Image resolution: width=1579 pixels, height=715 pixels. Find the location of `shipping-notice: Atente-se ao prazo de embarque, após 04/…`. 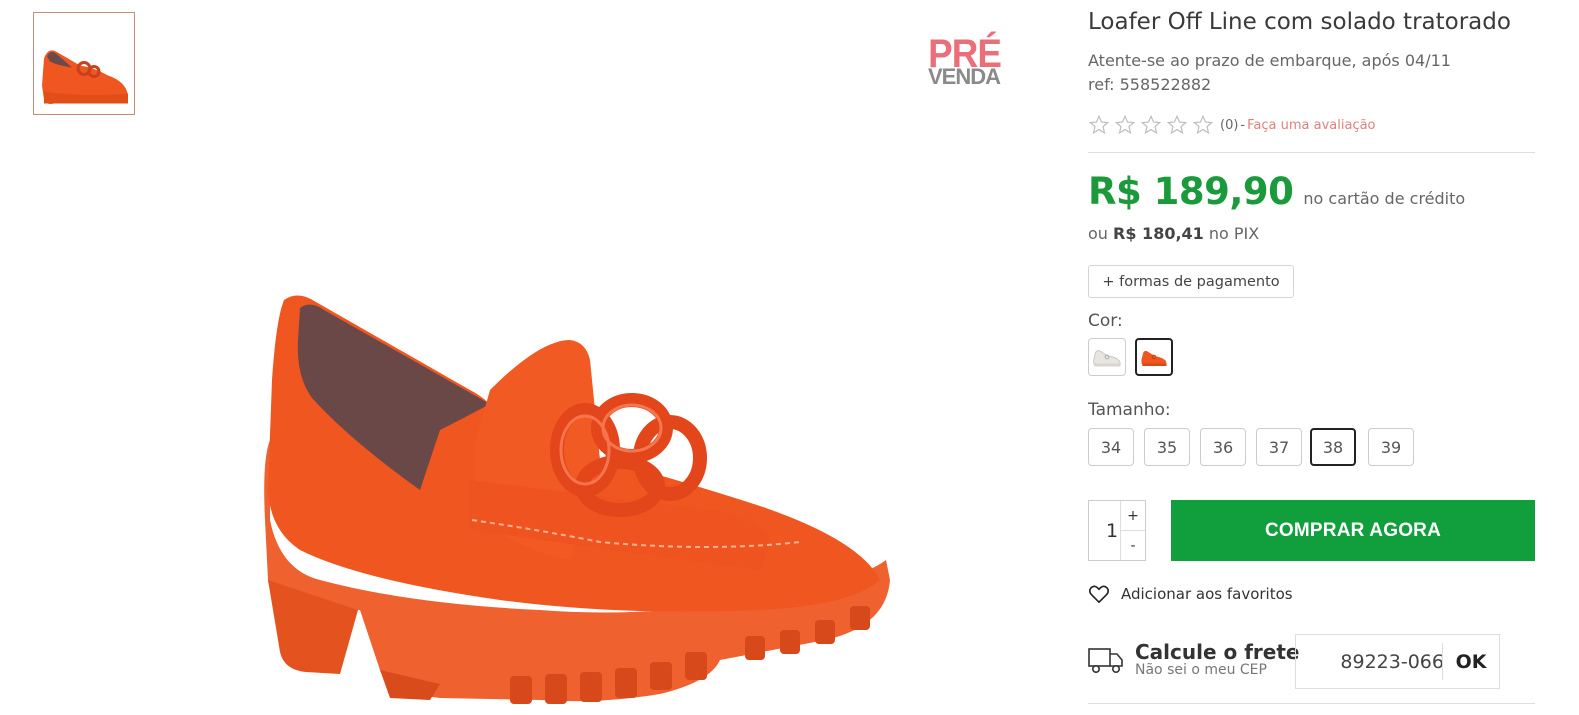

shipping-notice: Atente-se ao prazo de embarque, após 04/… is located at coordinates (1269, 60).